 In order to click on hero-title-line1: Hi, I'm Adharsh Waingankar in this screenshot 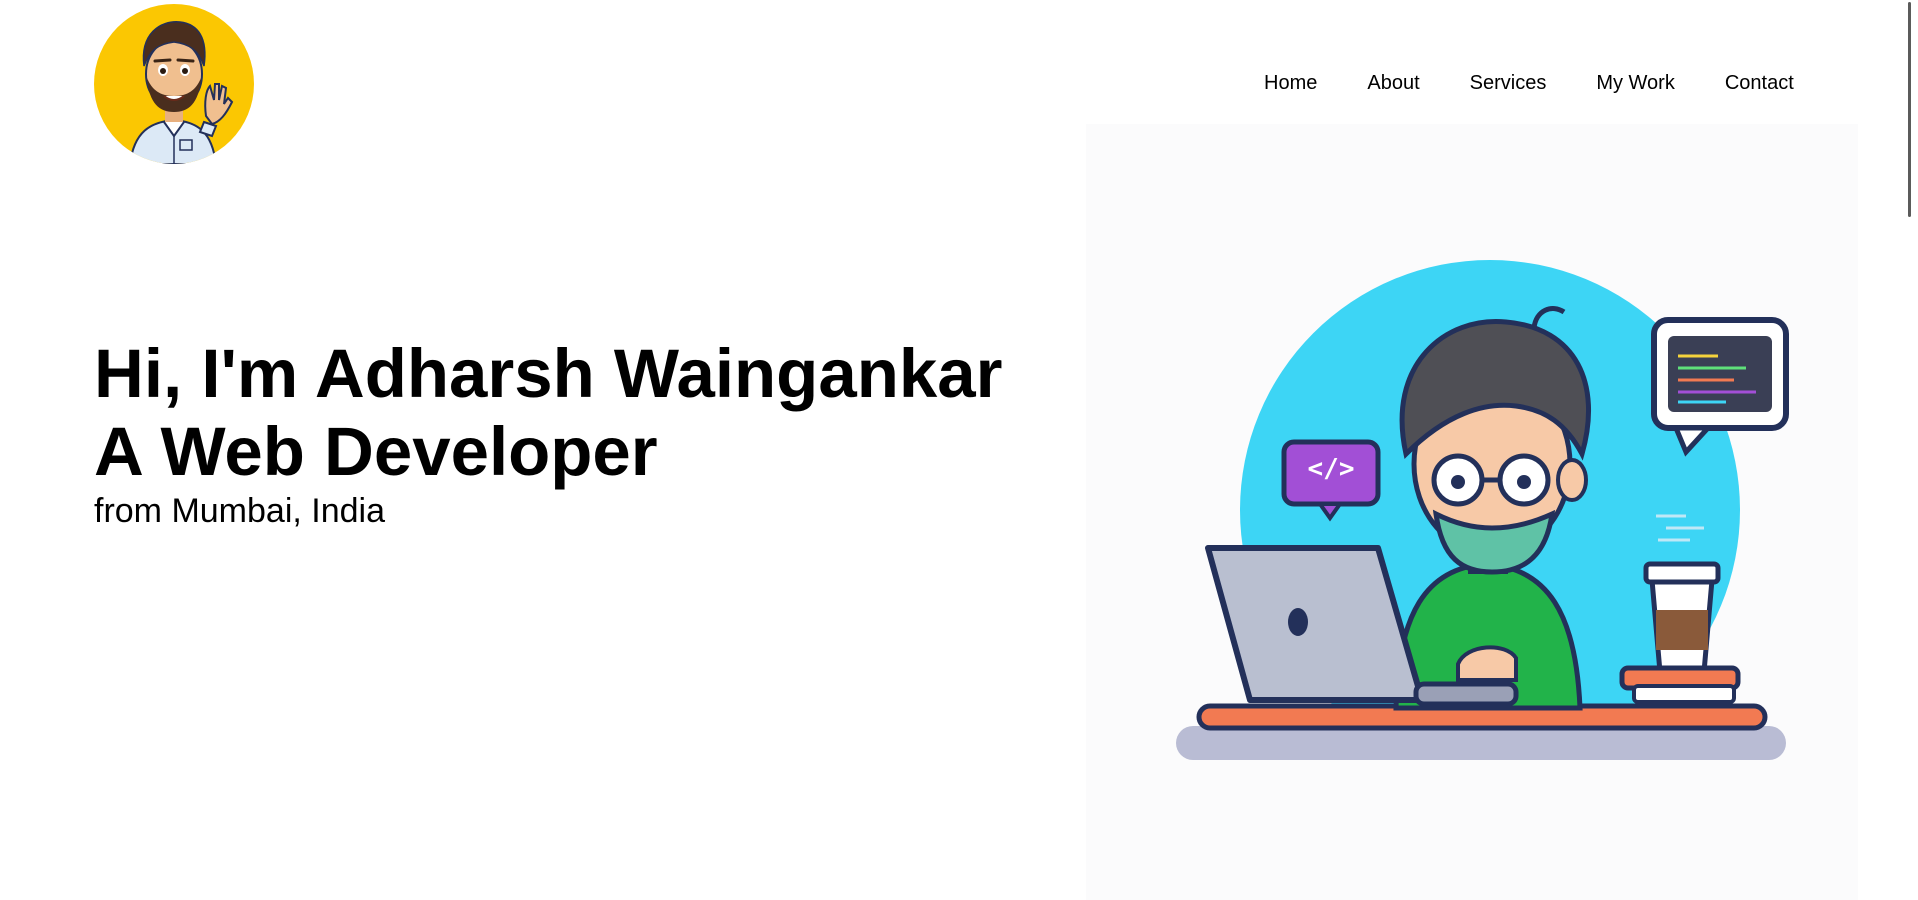, I will do `click(548, 373)`.